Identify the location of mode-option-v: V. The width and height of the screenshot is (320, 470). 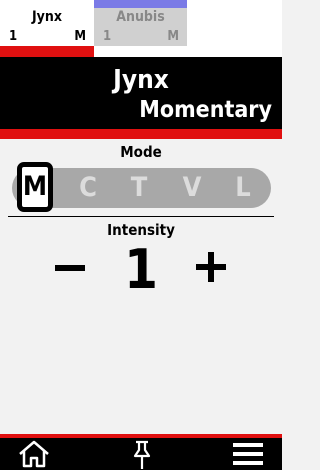
(192, 188).